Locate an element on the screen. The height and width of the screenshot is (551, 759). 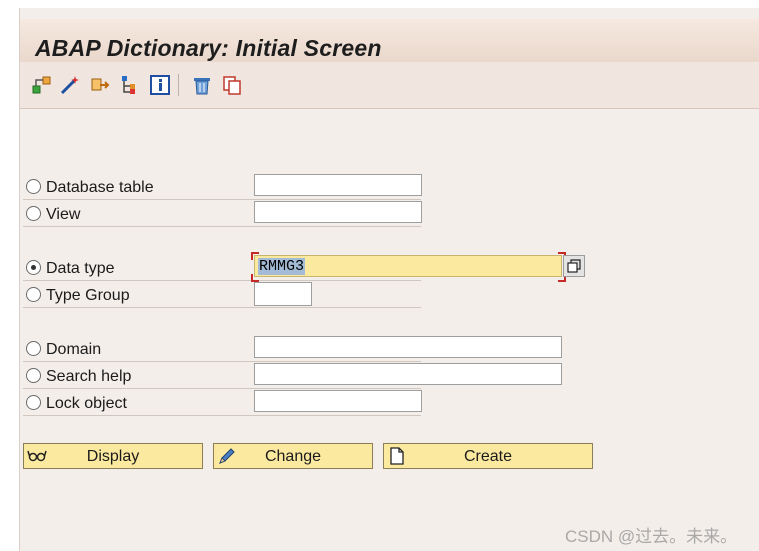
magic-wand-icon is located at coordinates (70, 85).